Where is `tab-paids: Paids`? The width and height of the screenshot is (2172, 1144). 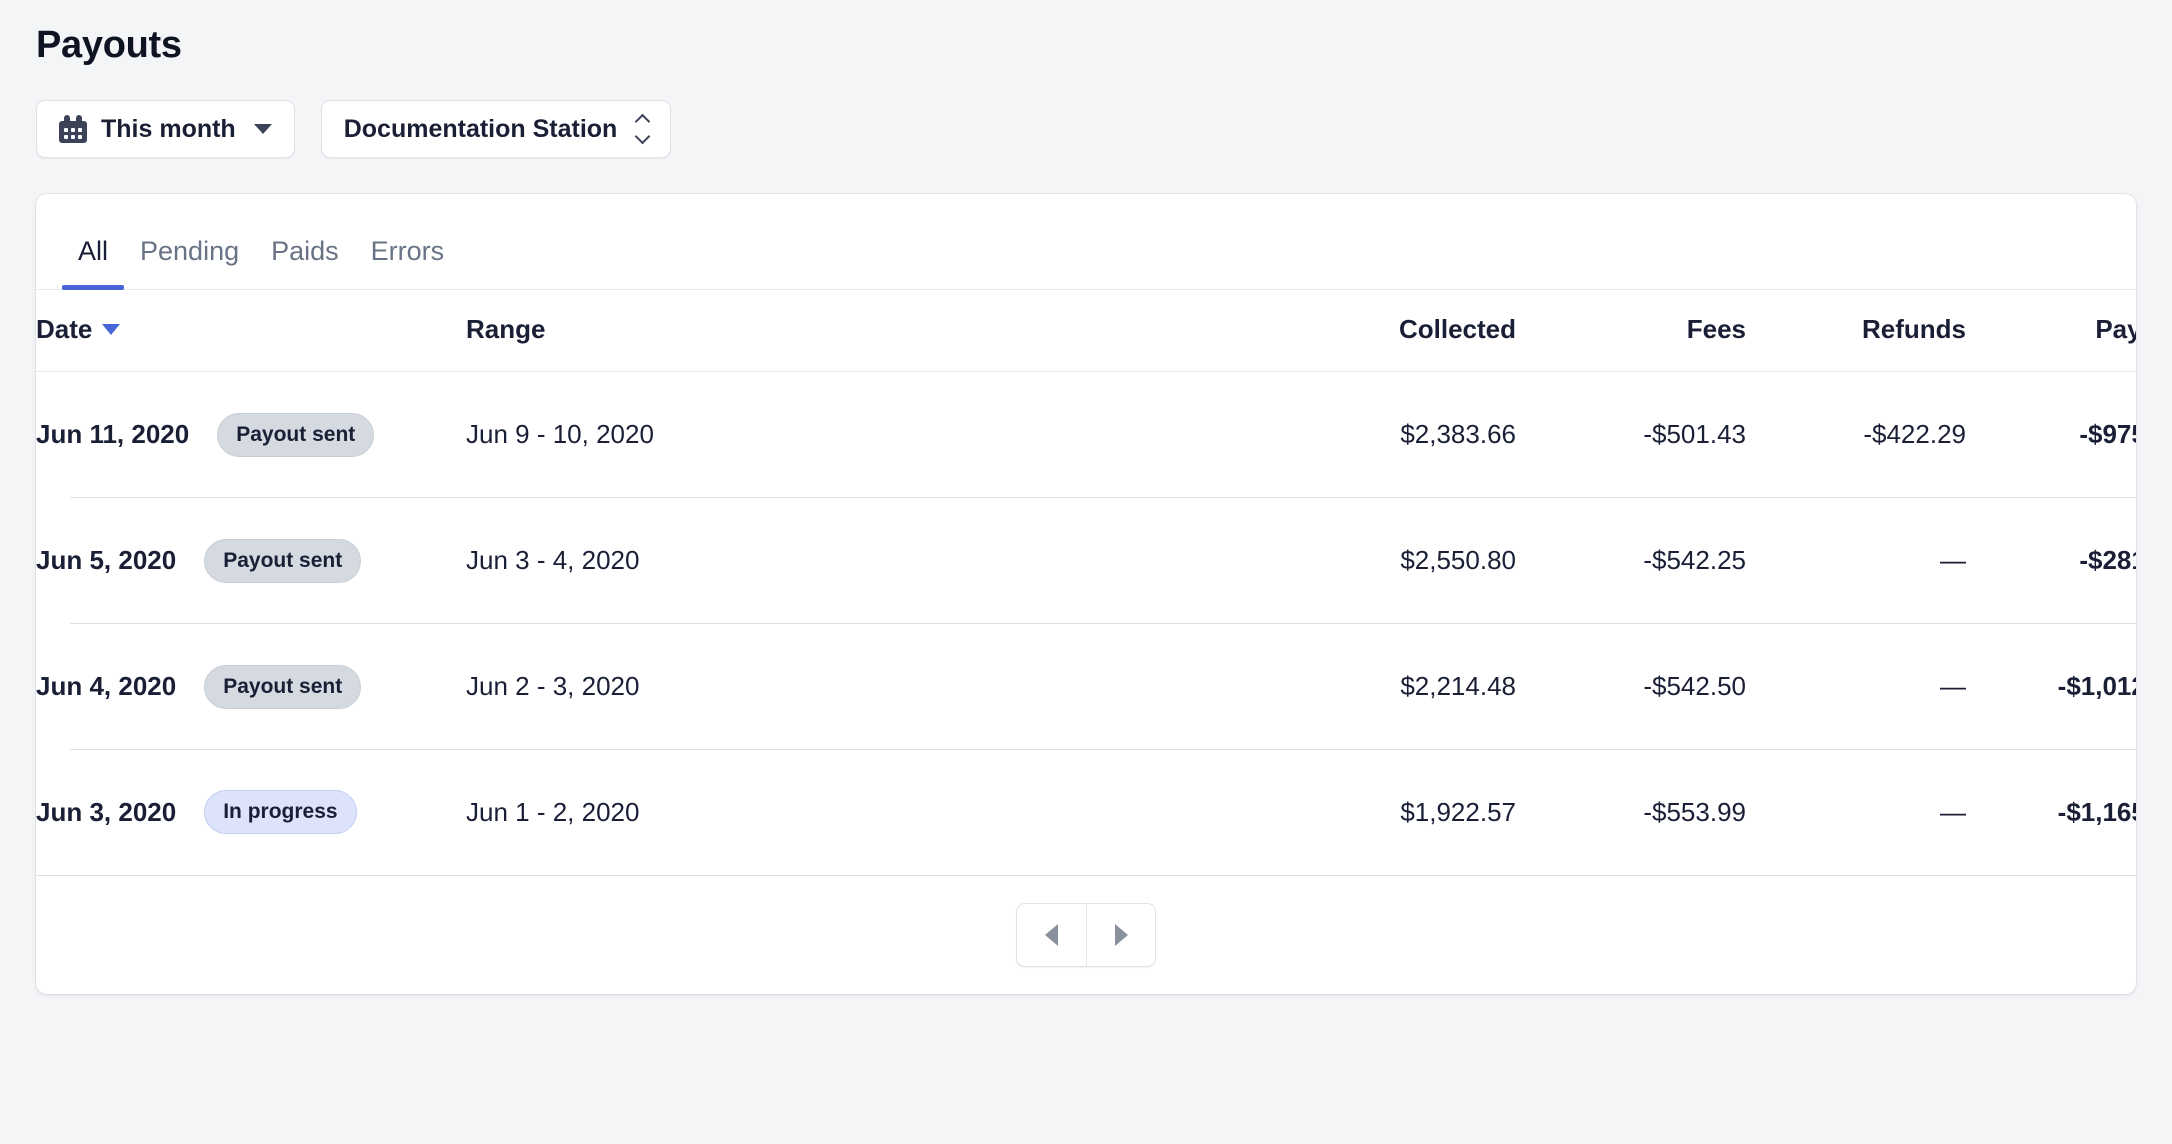 tab-paids: Paids is located at coordinates (305, 262).